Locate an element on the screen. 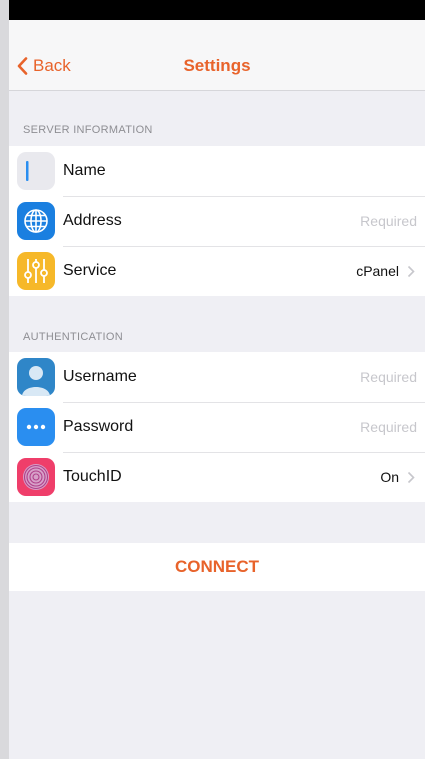 This screenshot has height=759, width=425. navigation-bar: Back Settings is located at coordinates (217, 55).